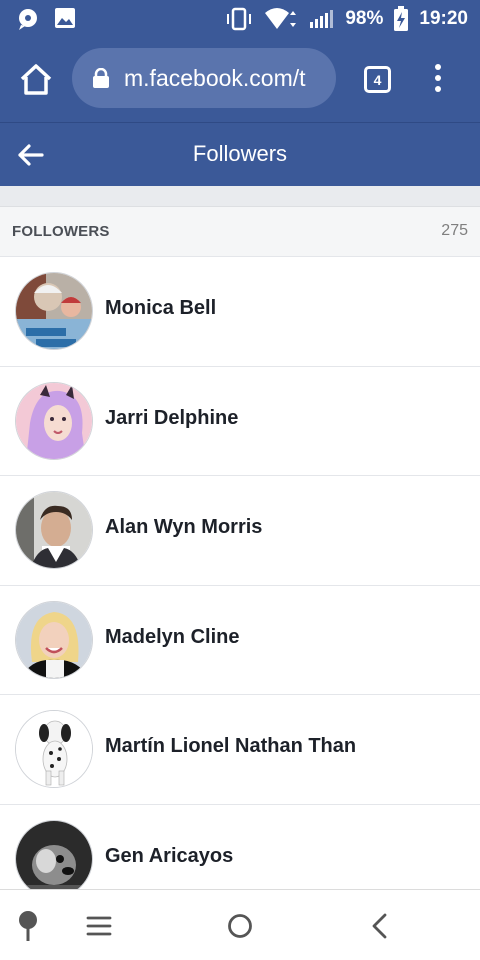 This screenshot has width=480, height=960. I want to click on vibrate-icon, so click(239, 19).